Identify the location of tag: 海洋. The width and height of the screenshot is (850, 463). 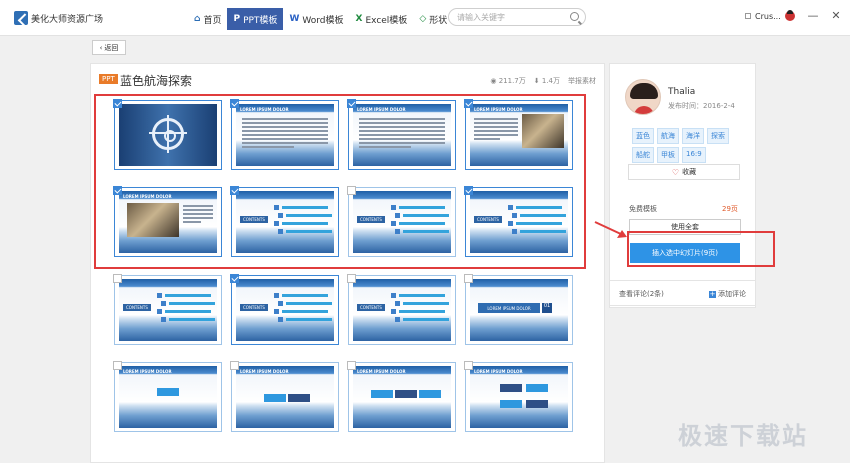
(693, 136).